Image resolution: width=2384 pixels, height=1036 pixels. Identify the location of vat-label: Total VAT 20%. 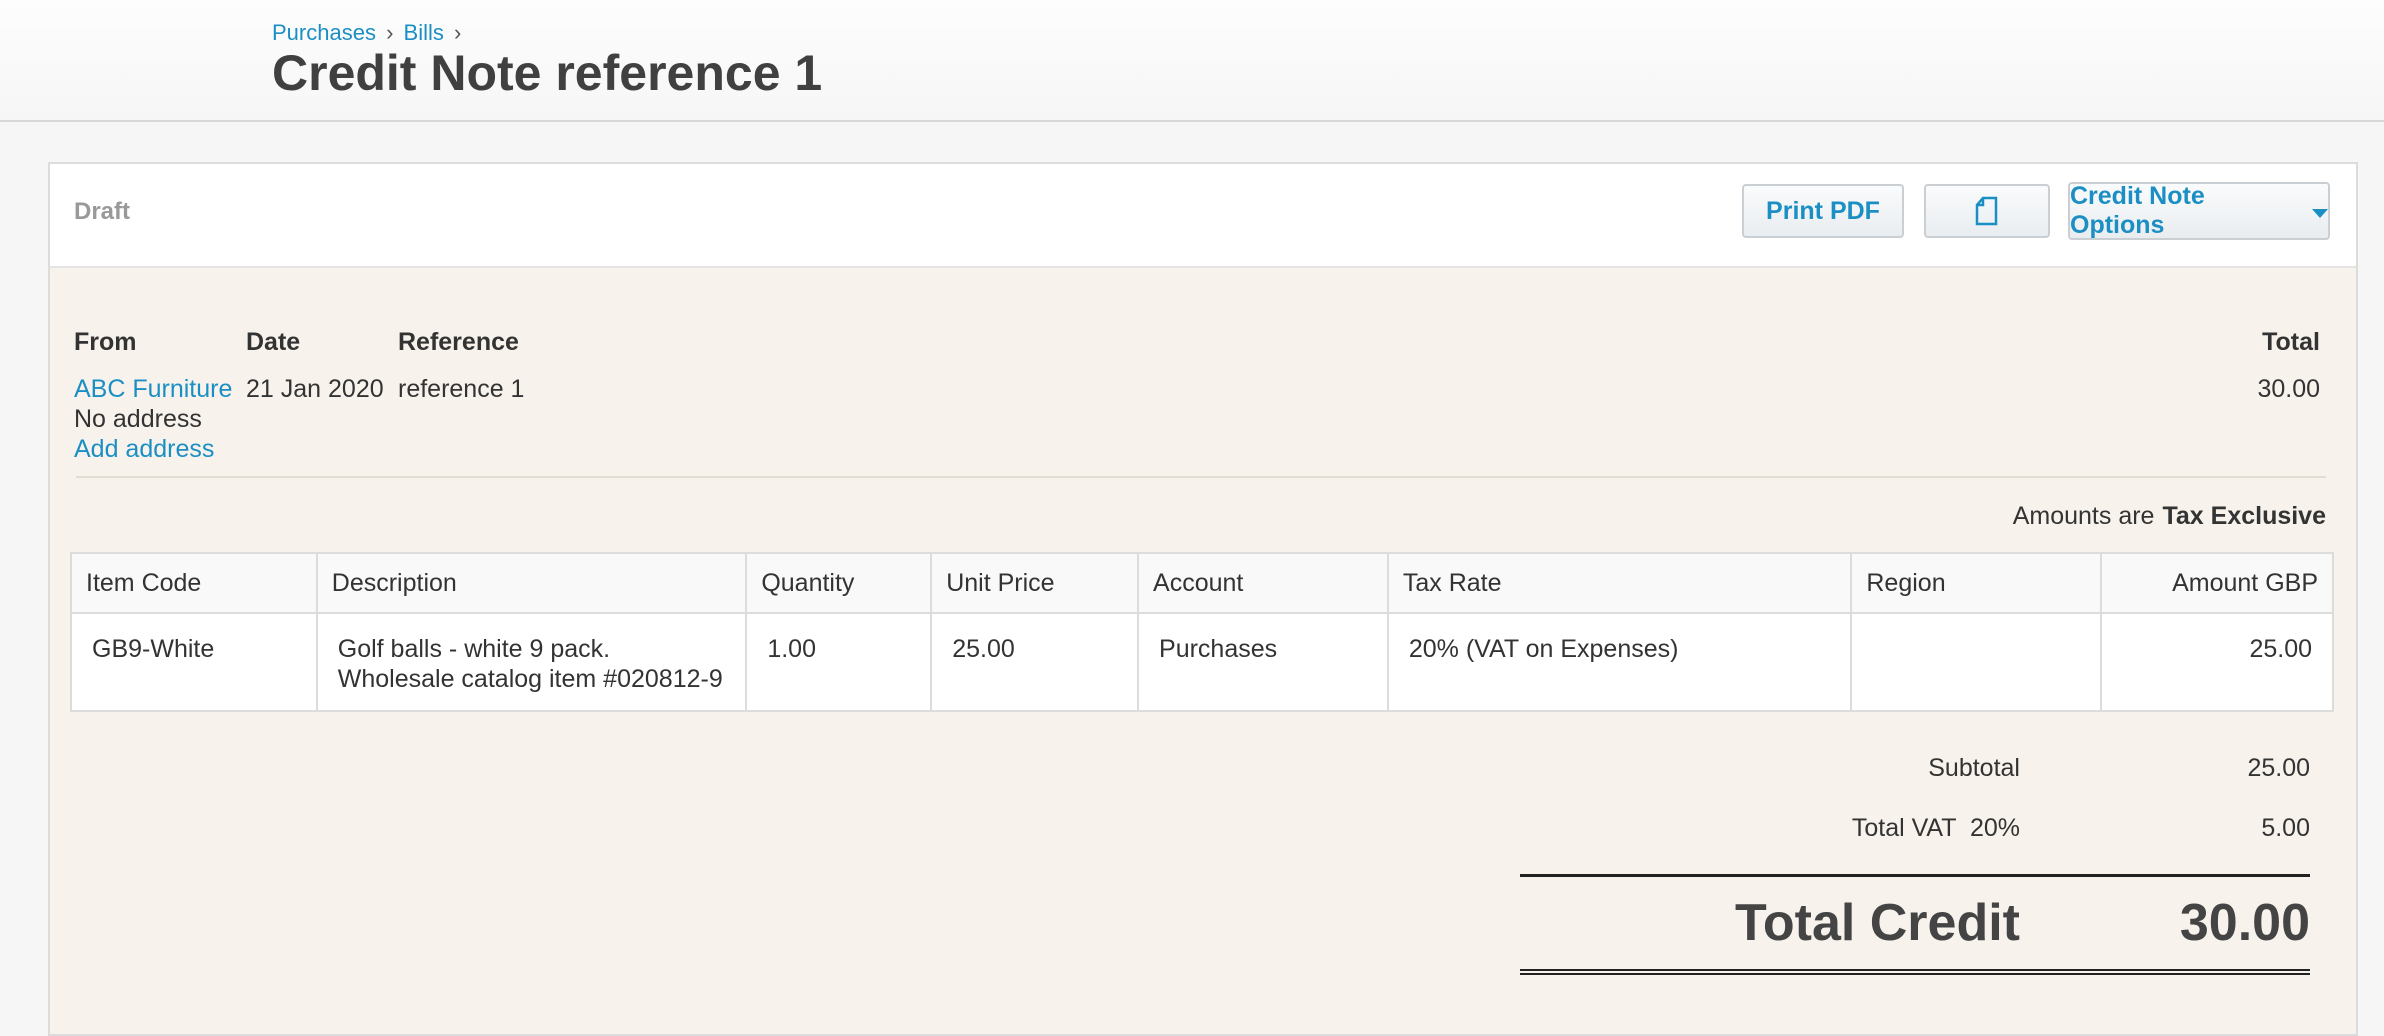
(1935, 828).